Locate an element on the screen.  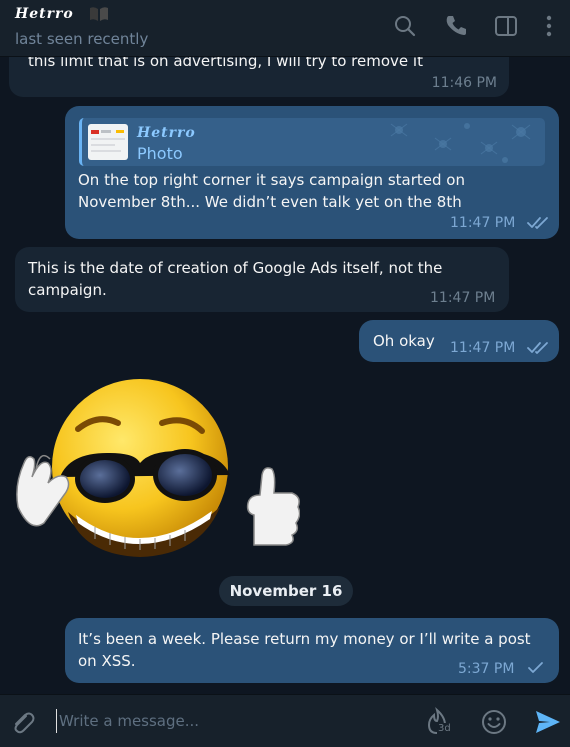
reply-author: Hetrro is located at coordinates (166, 133).